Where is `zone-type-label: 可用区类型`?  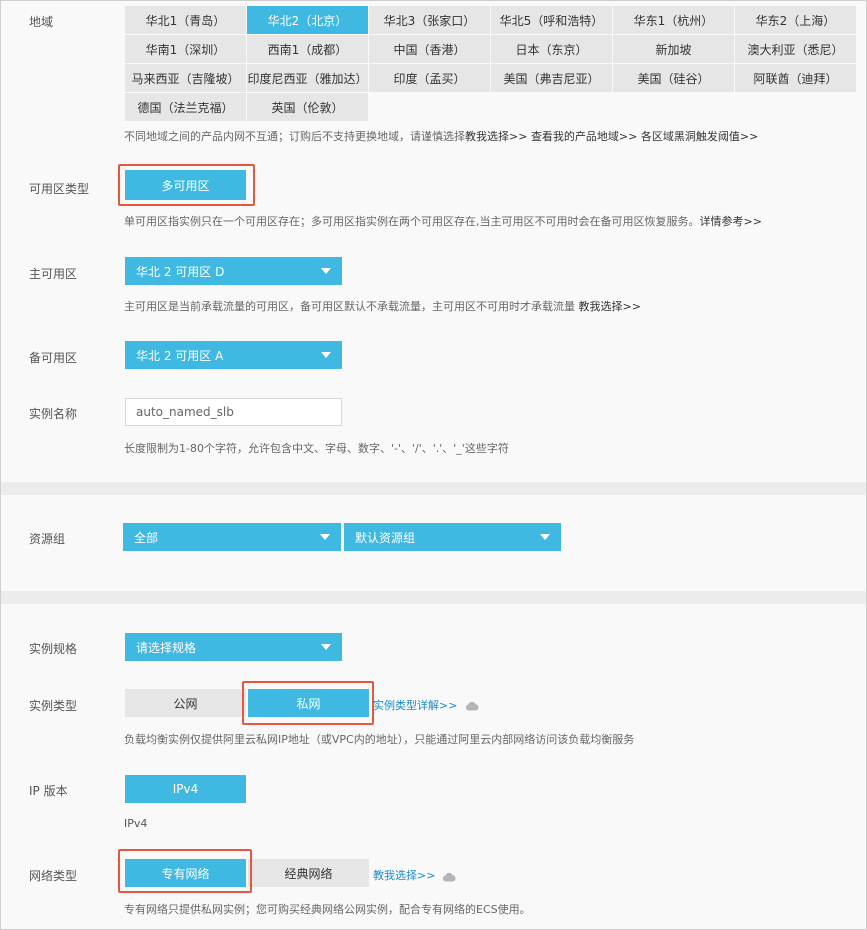
zone-type-label: 可用区类型 is located at coordinates (59, 189).